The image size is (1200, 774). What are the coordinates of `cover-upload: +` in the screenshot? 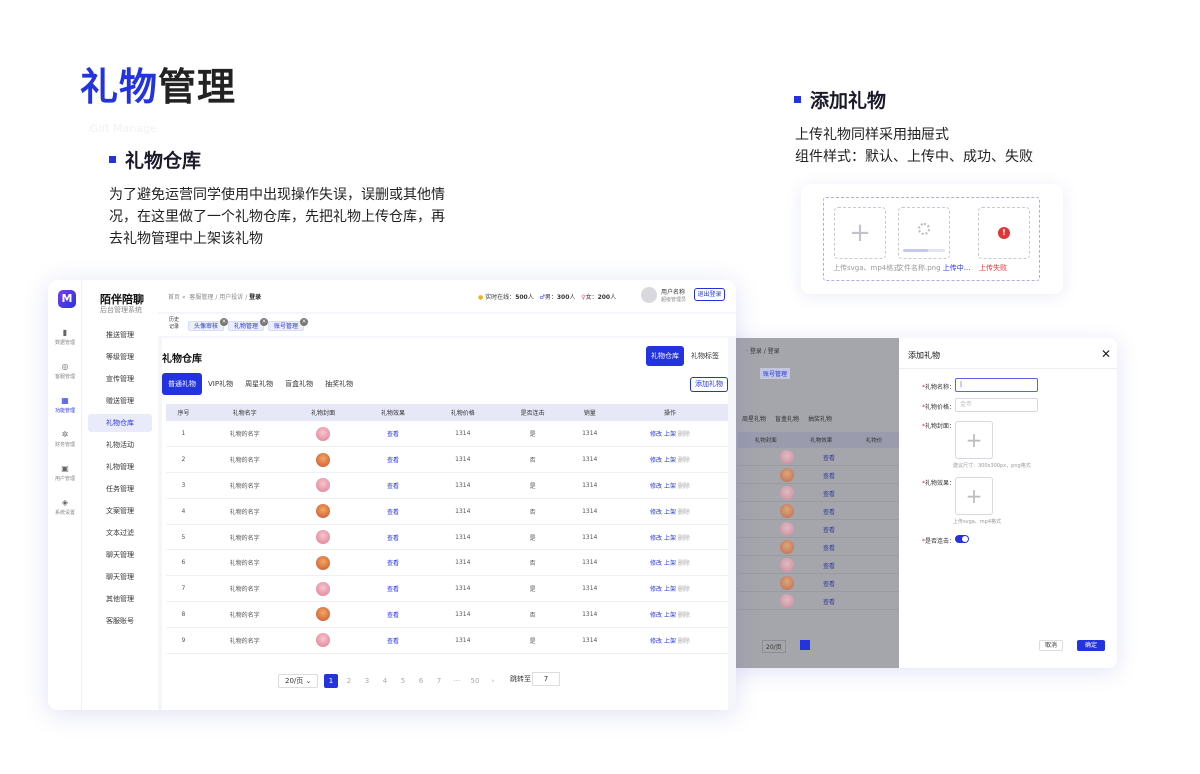 It's located at (974, 440).